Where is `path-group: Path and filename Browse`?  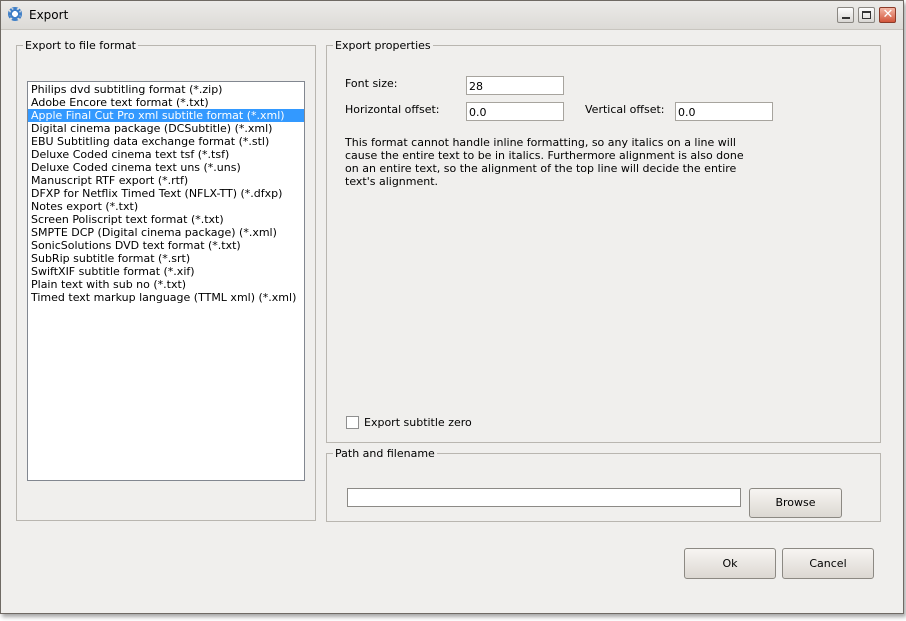
path-group: Path and filename Browse is located at coordinates (603, 484).